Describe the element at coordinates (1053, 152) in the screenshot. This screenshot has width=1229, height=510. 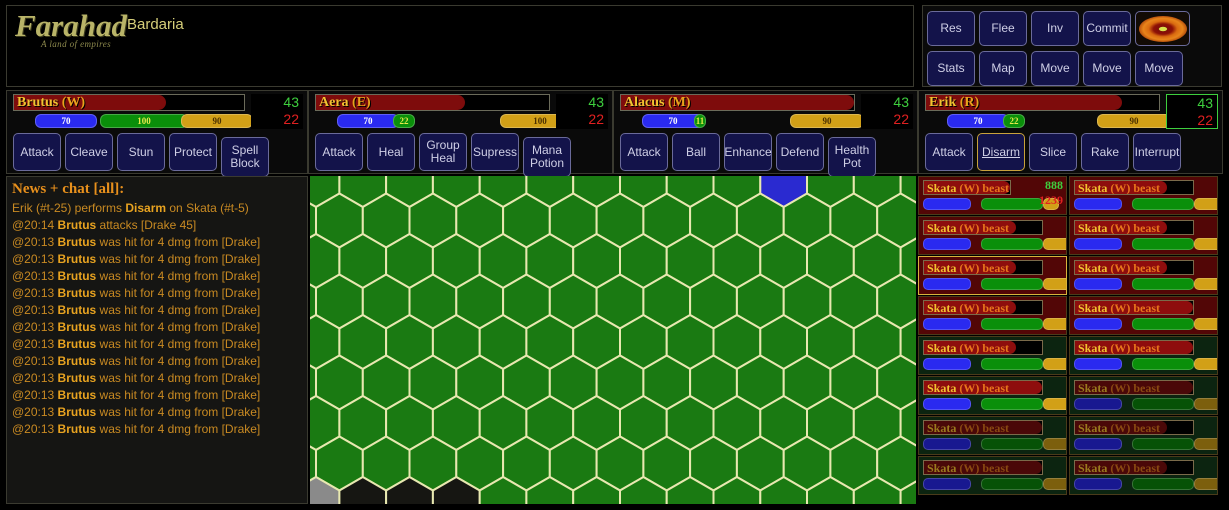
I see `action-button-slice: Slice` at that location.